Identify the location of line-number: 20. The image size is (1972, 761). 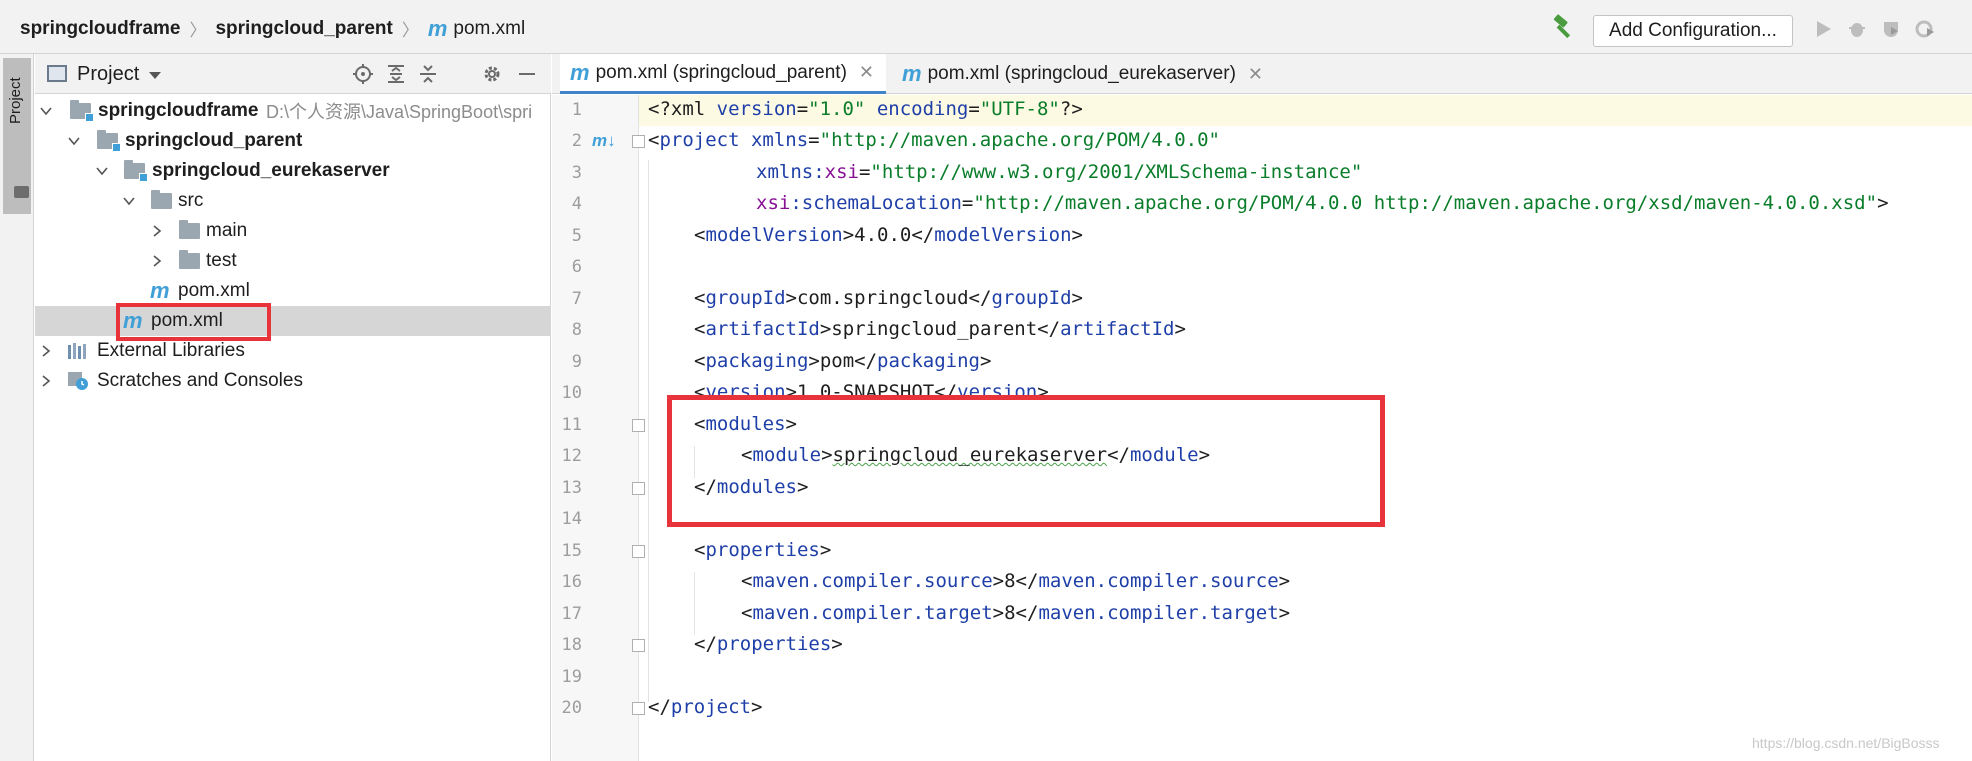
(571, 708).